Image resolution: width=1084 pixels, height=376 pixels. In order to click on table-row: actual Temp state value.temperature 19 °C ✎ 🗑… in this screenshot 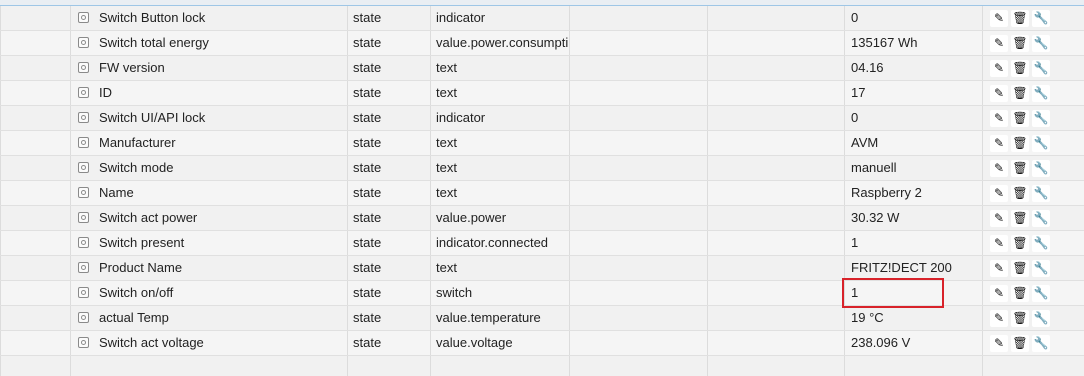, I will do `click(542, 318)`.